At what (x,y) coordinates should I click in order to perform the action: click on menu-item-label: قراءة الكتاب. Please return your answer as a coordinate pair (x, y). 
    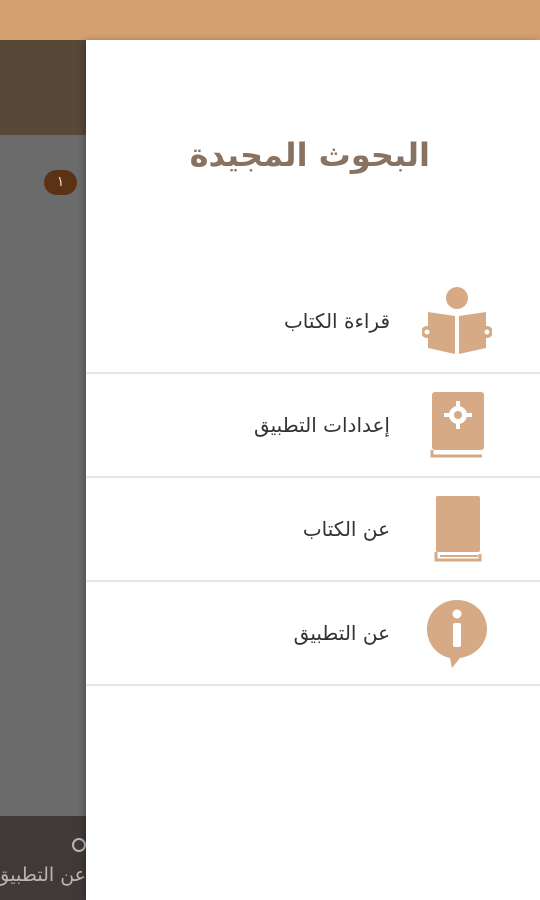
    Looking at the image, I should click on (336, 321).